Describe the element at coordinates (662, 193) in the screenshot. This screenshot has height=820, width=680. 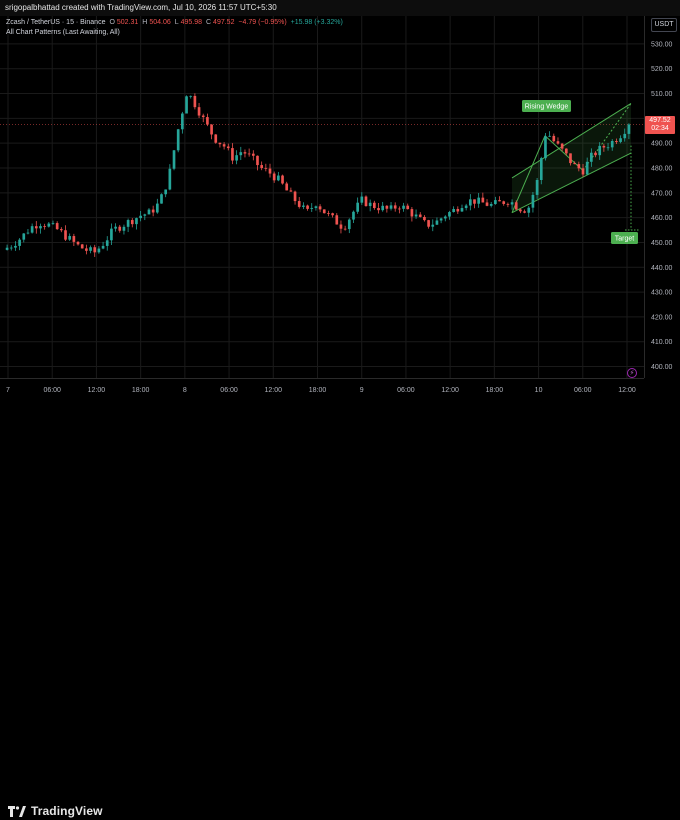
I see `price-tick-label: 470.00` at that location.